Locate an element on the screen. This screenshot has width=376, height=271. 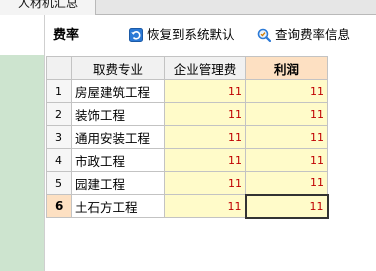
tab-material-summary: 人材机汇总 is located at coordinates (48, 7).